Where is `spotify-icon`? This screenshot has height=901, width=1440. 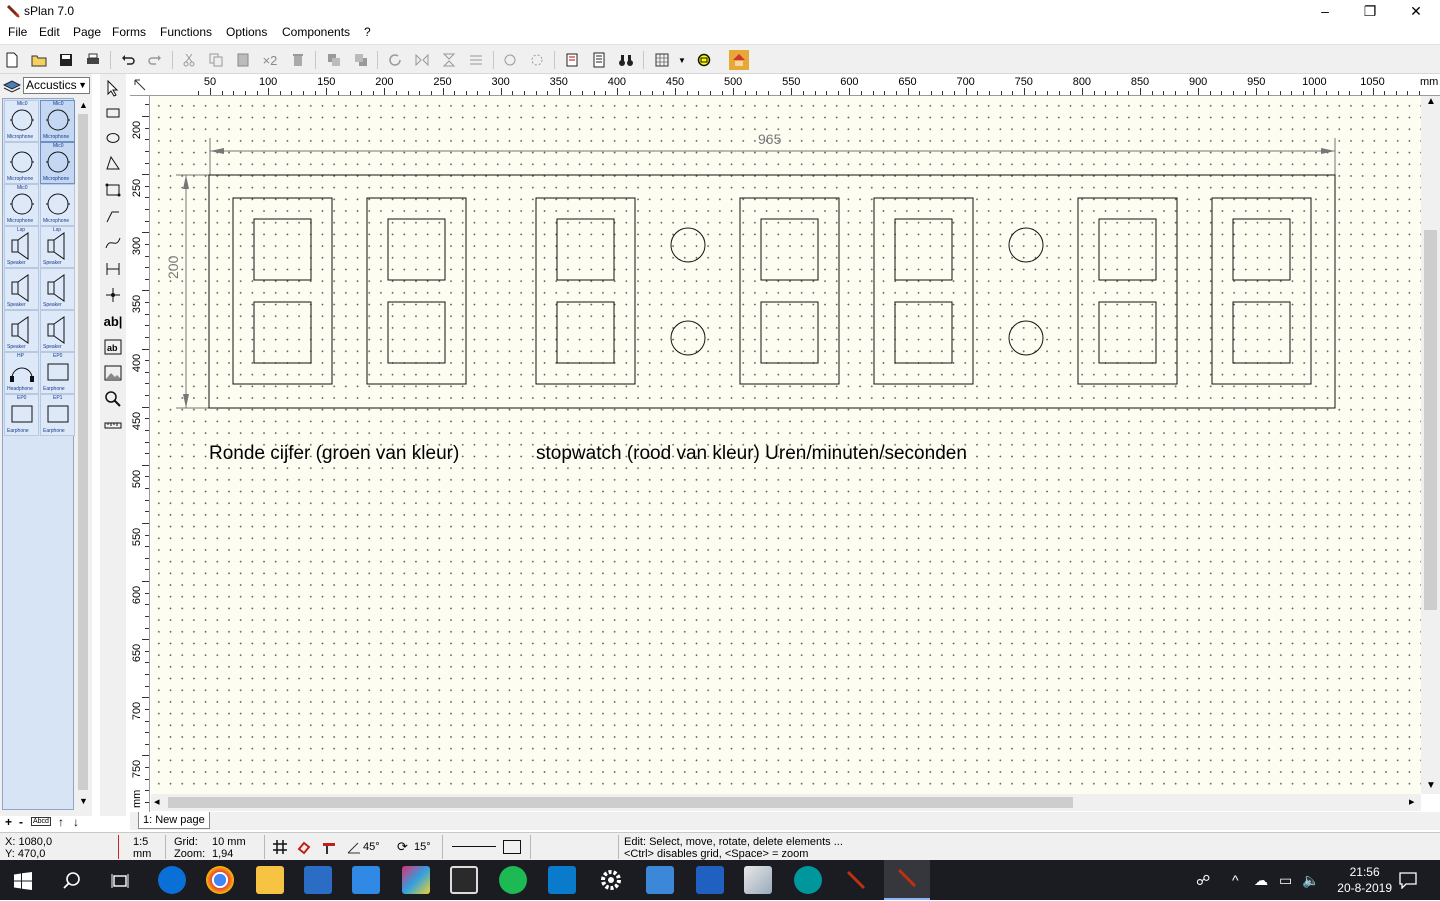
spotify-icon is located at coordinates (513, 880).